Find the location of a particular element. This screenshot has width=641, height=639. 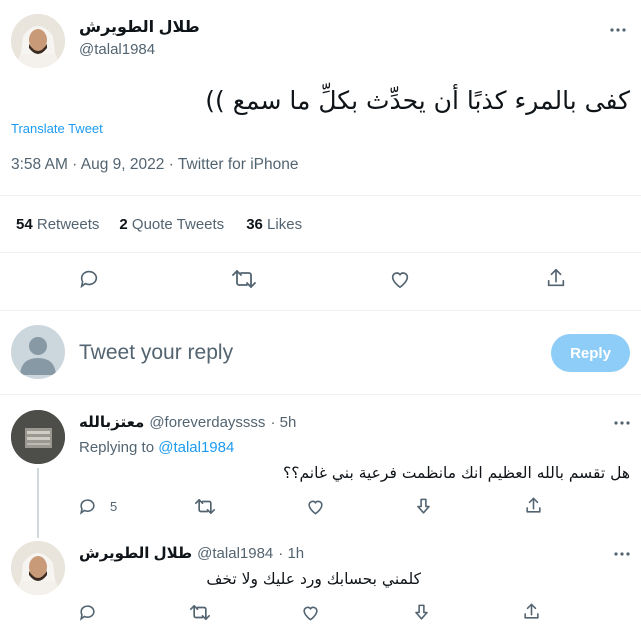

reply-1-avatar is located at coordinates (38, 437).